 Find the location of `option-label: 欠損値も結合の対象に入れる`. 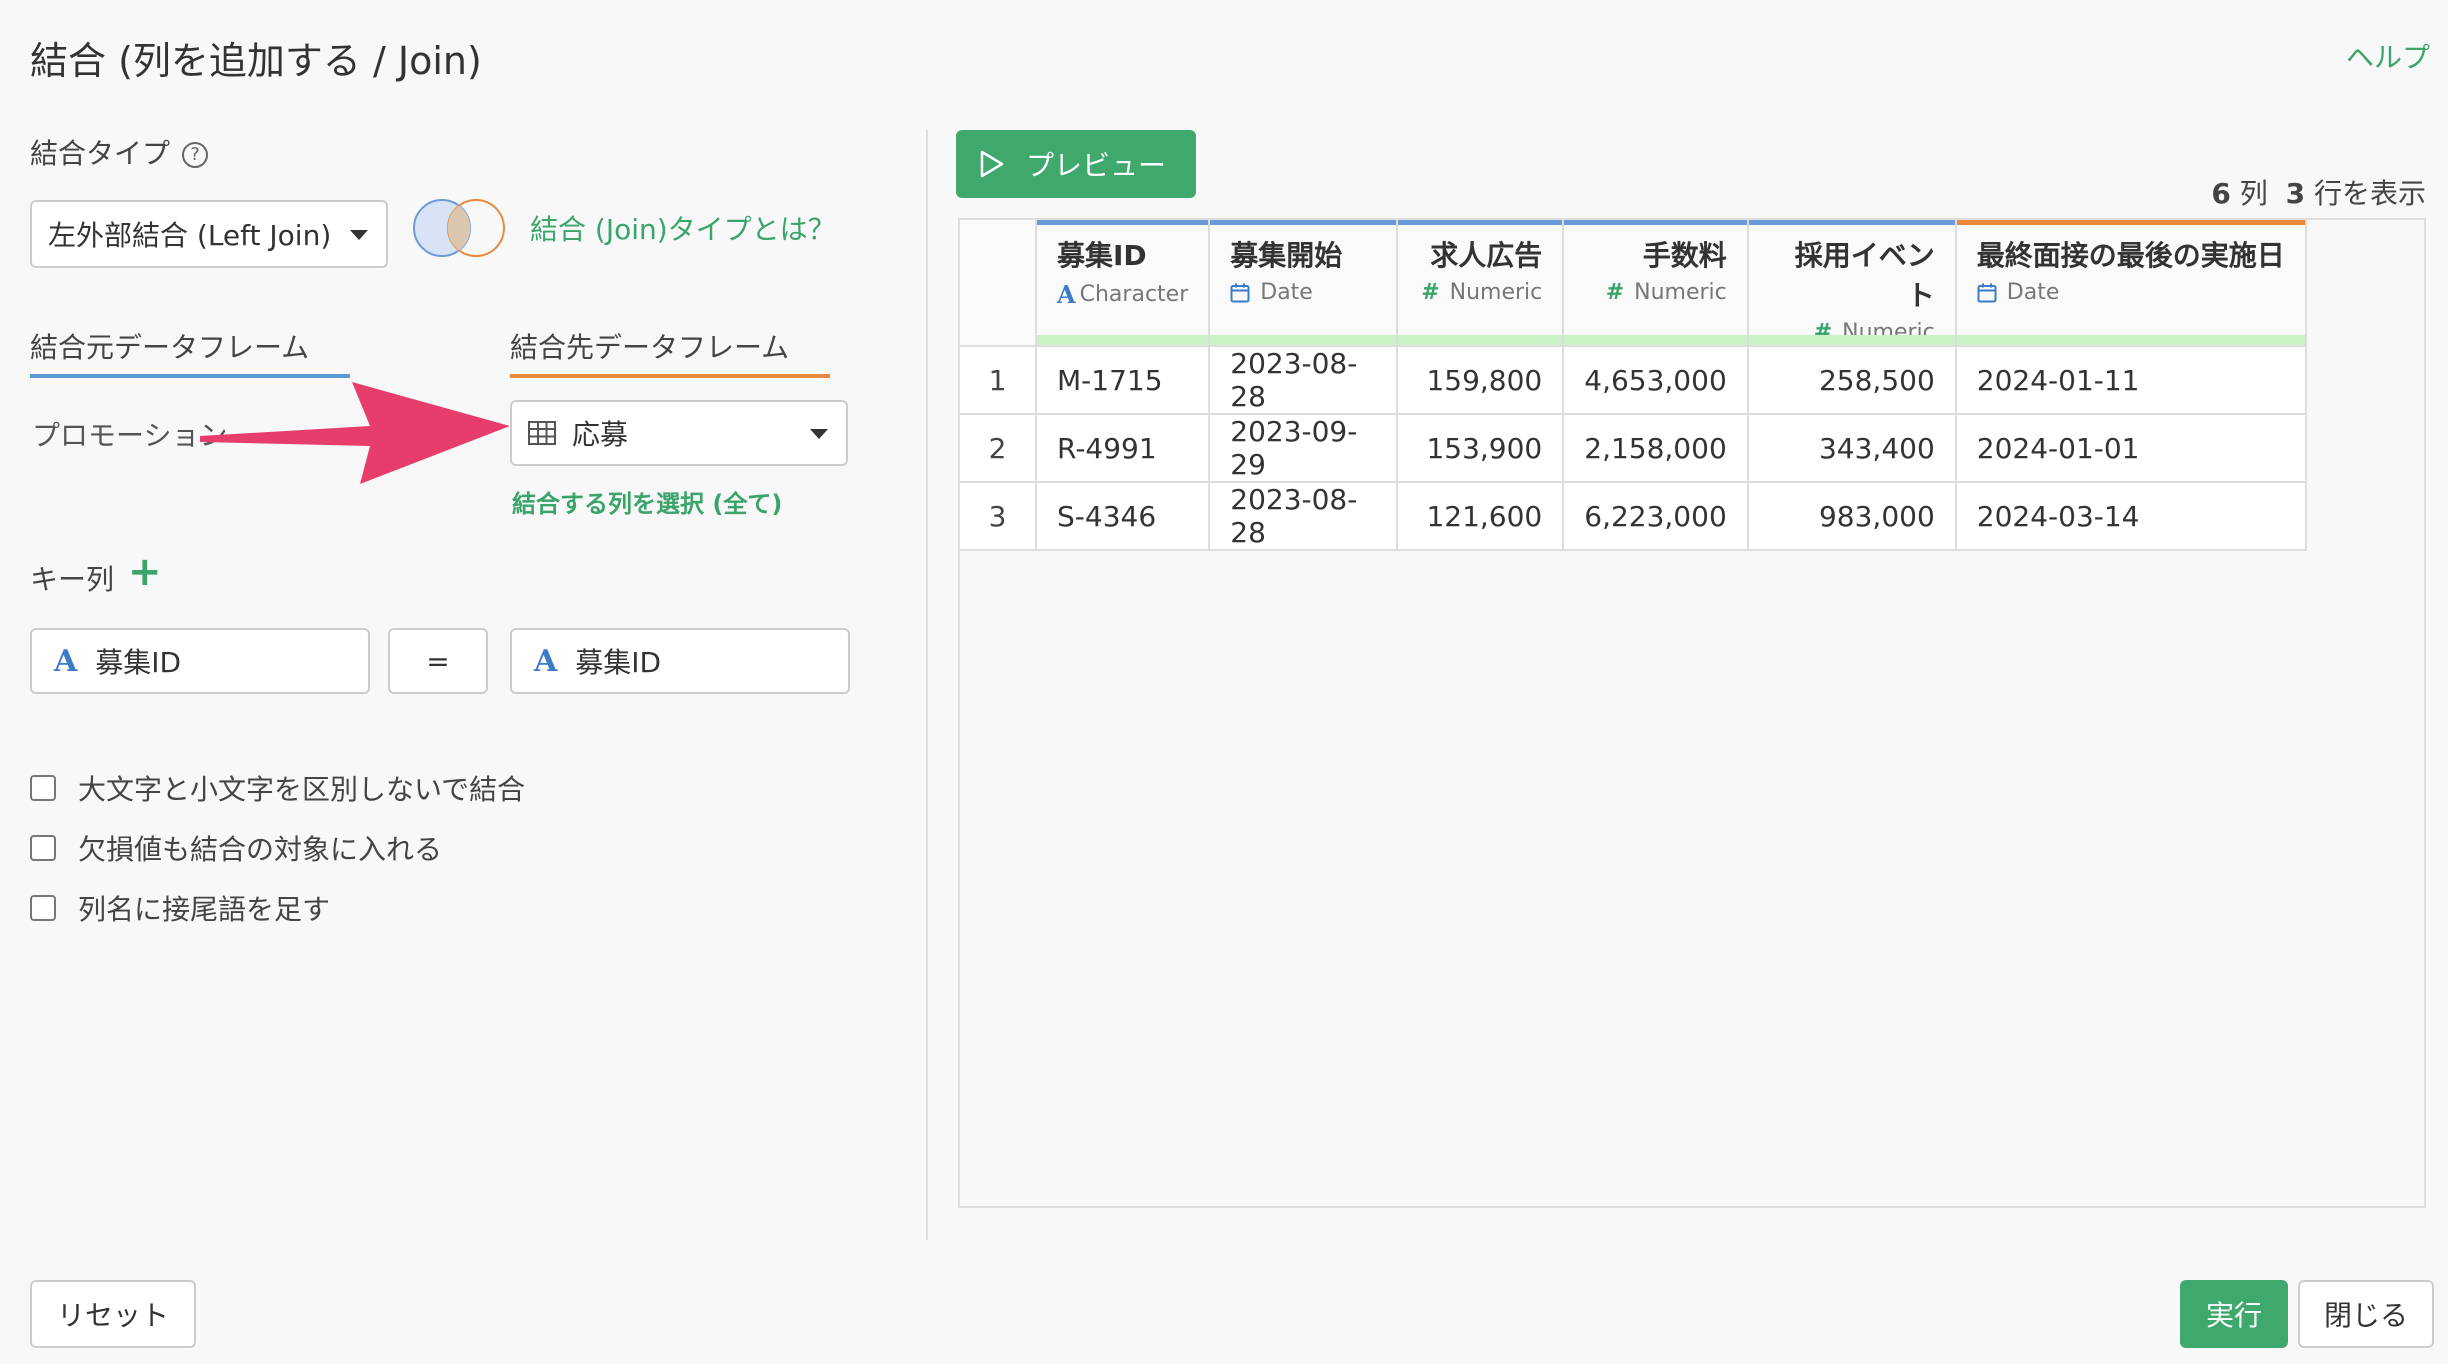

option-label: 欠損値も結合の対象に入れる is located at coordinates (260, 849).